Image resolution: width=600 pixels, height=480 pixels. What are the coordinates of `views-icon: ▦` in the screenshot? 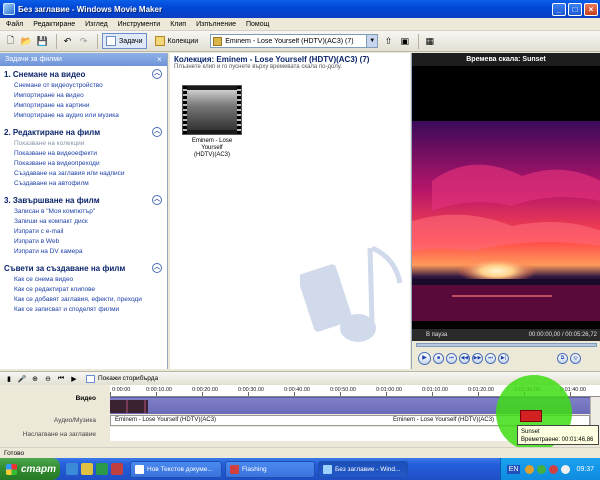 It's located at (429, 41).